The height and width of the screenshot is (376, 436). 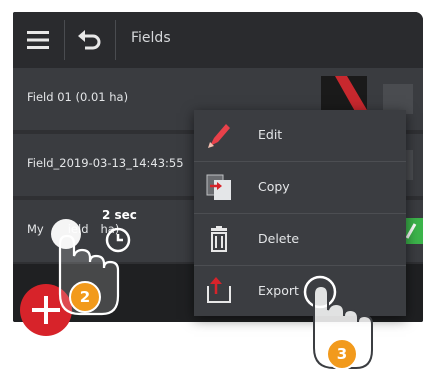 I want to click on menu-item-delete: Delete, so click(x=300, y=239).